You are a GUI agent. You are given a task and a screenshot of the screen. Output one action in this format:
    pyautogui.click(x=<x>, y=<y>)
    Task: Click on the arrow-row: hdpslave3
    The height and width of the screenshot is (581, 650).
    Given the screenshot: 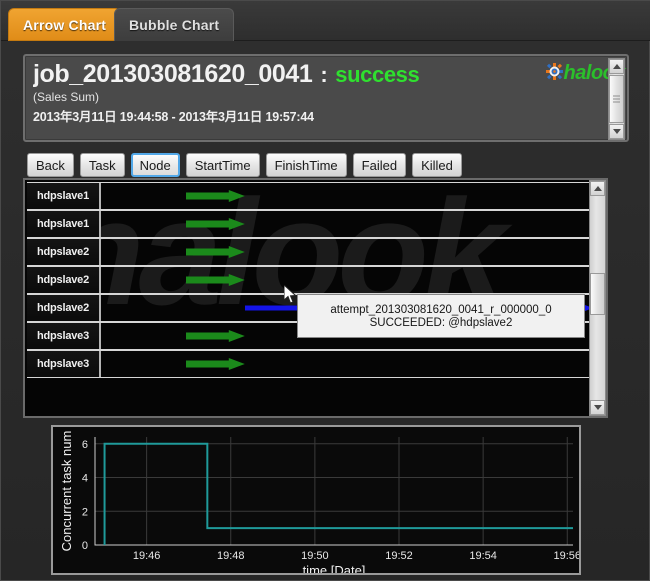 What is the action you would take?
    pyautogui.click(x=308, y=364)
    